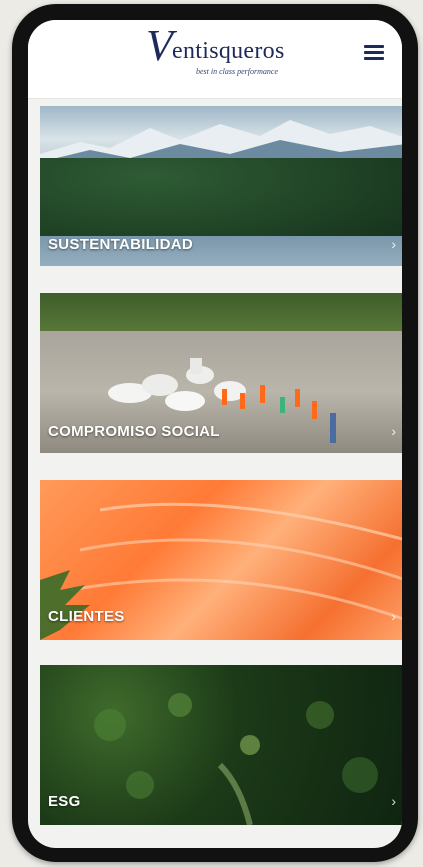 The height and width of the screenshot is (867, 423). What do you see at coordinates (86, 616) in the screenshot?
I see `card-label-clientes: CLIENTES` at bounding box center [86, 616].